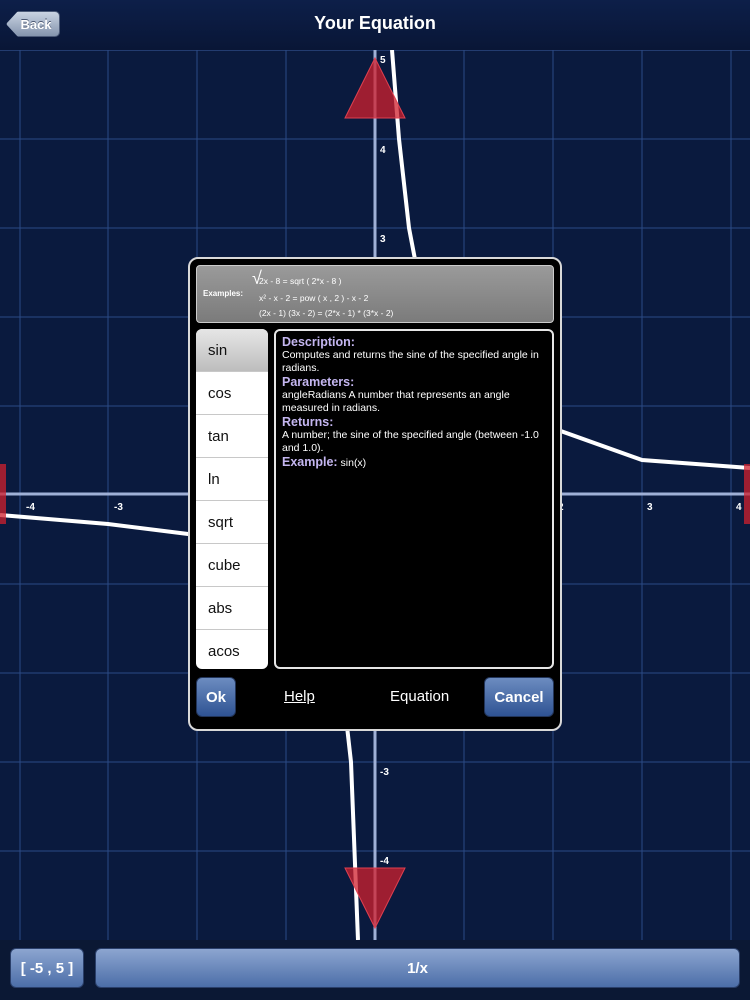 The height and width of the screenshot is (1000, 750). I want to click on function-item-tan: tan, so click(232, 436).